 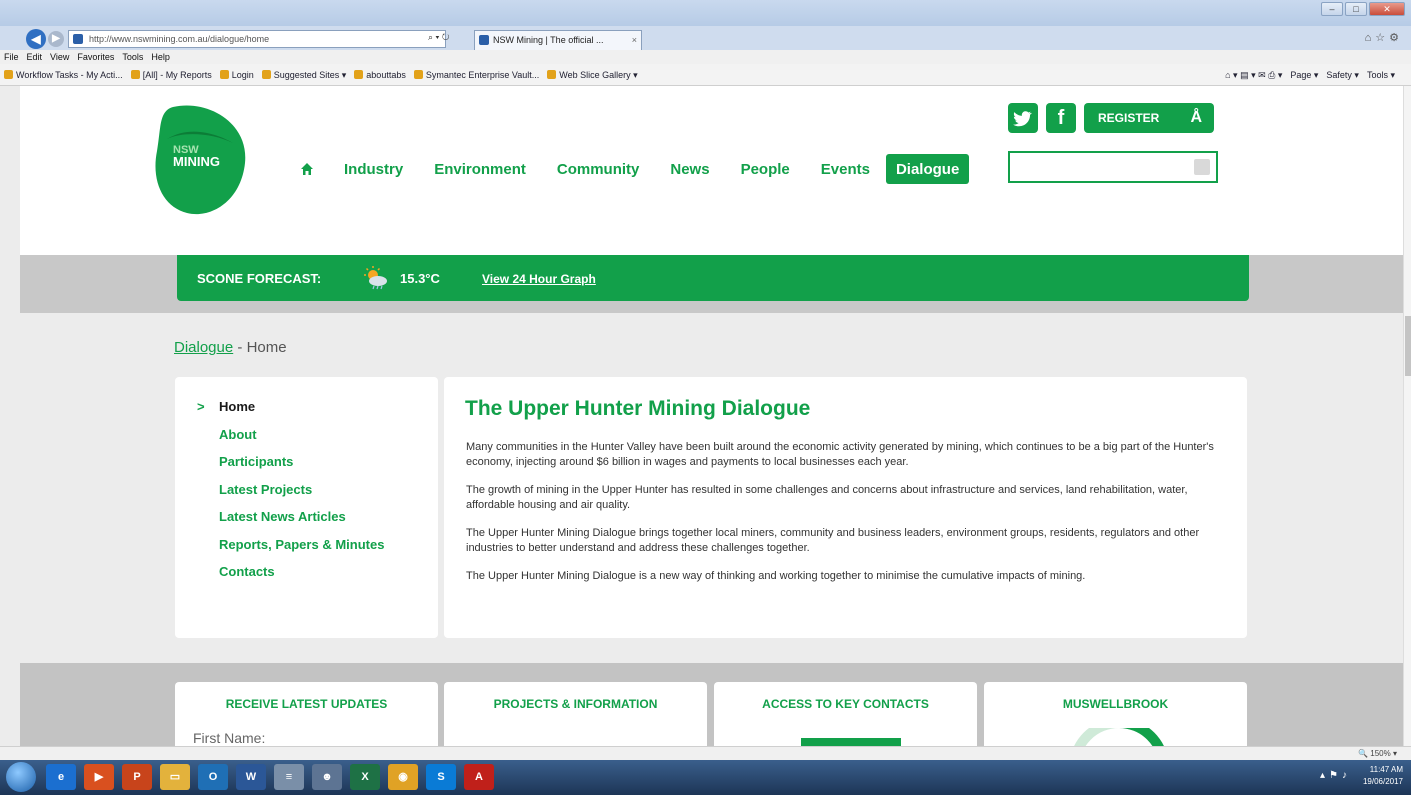 What do you see at coordinates (1407, 416) in the screenshot?
I see `page-scrollbar` at bounding box center [1407, 416].